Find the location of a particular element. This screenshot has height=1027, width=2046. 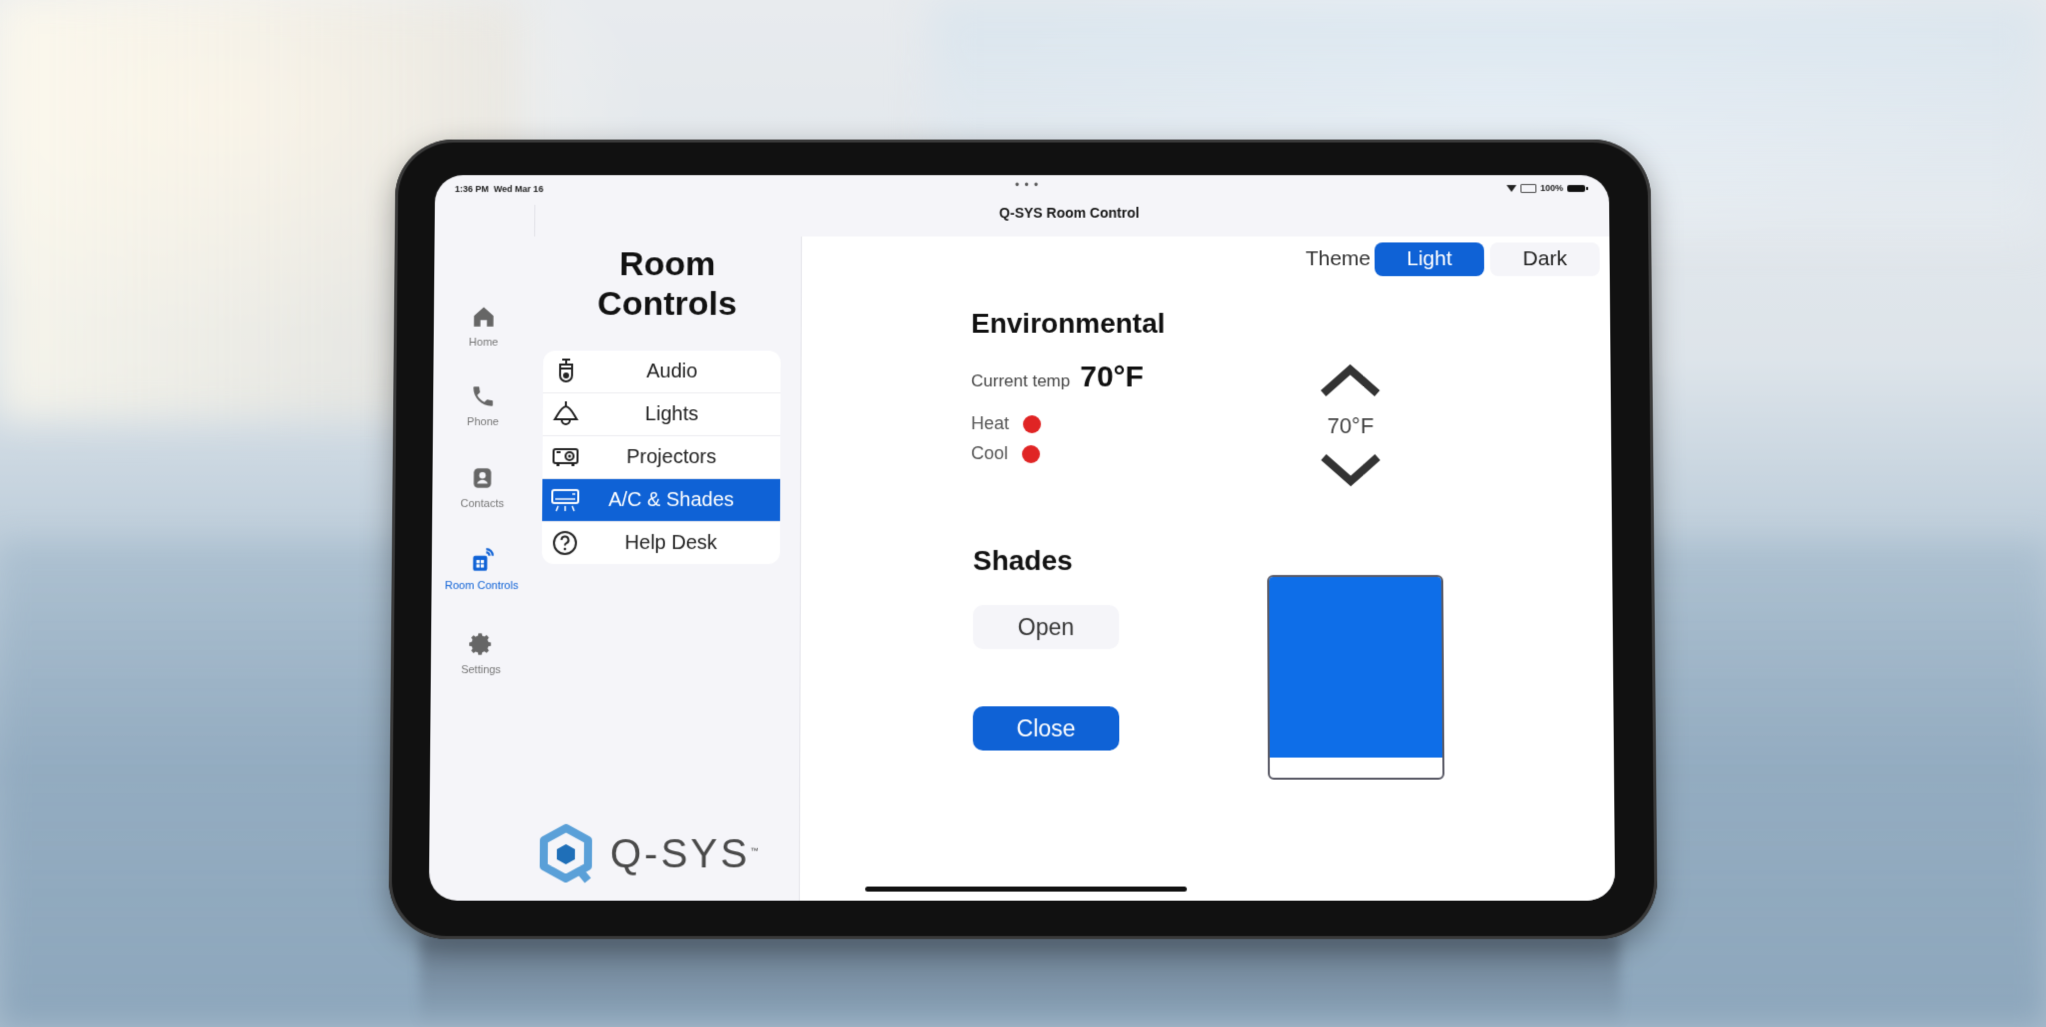

menu-item-ac-shades: A/C & Shades is located at coordinates (661, 501).